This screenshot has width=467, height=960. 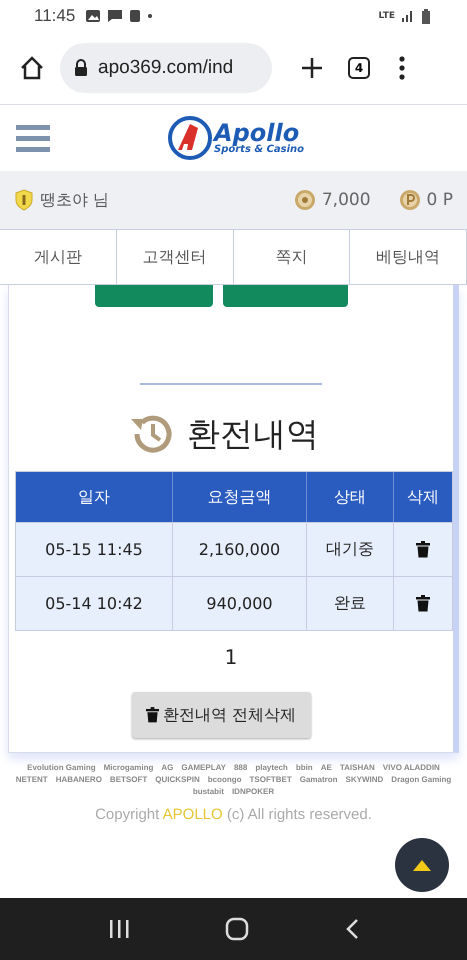 I want to click on provider-logo: TSOFTBET, so click(x=271, y=779).